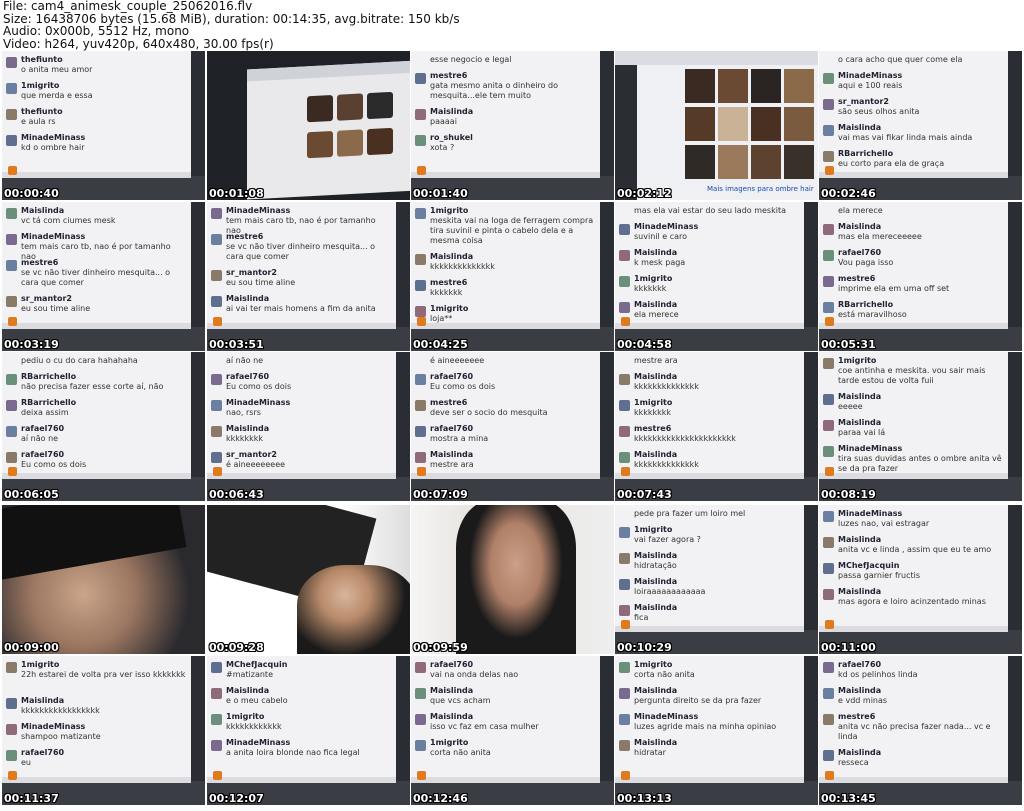 Image resolution: width=1024 pixels, height=811 pixels. What do you see at coordinates (31, 494) in the screenshot?
I see `timestamp: 00:06:05` at bounding box center [31, 494].